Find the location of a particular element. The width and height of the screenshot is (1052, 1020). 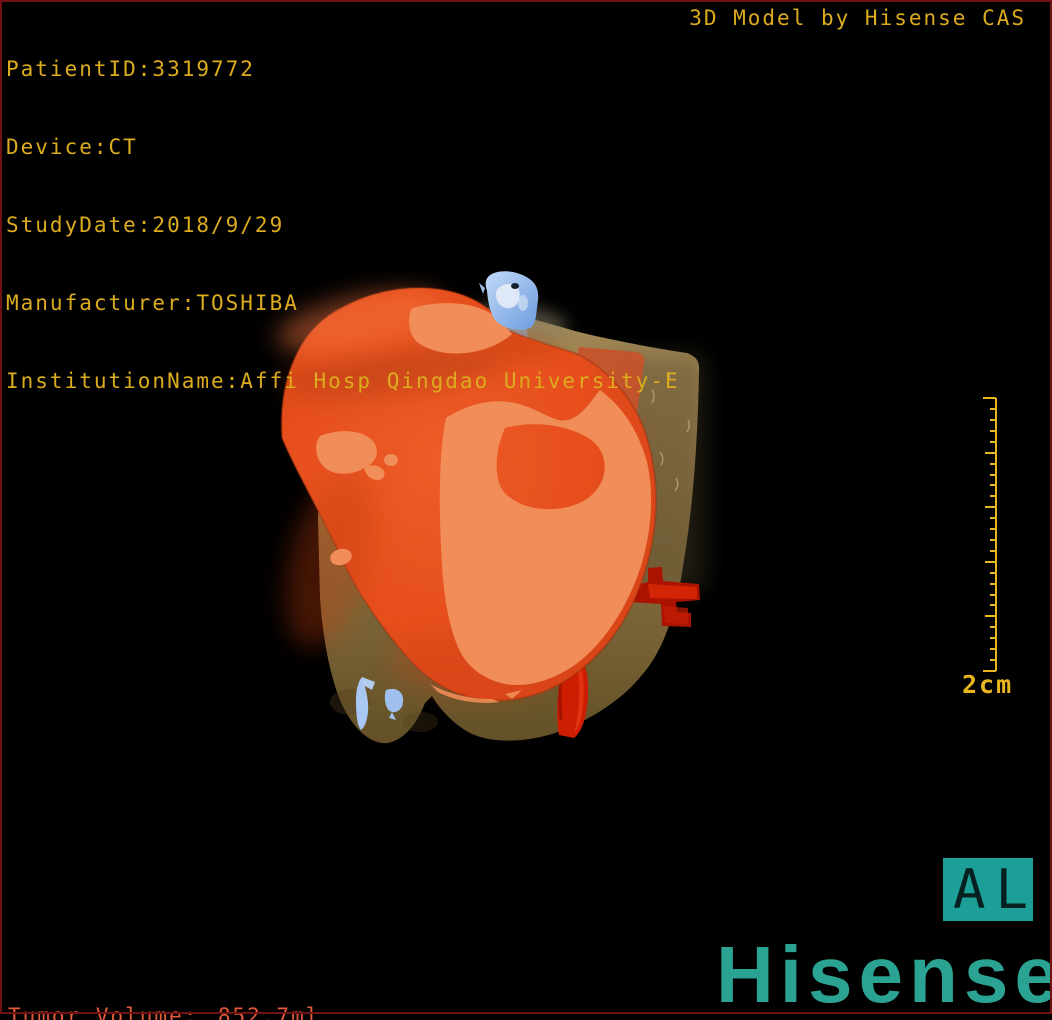

scale-label: 2cm is located at coordinates (988, 684).